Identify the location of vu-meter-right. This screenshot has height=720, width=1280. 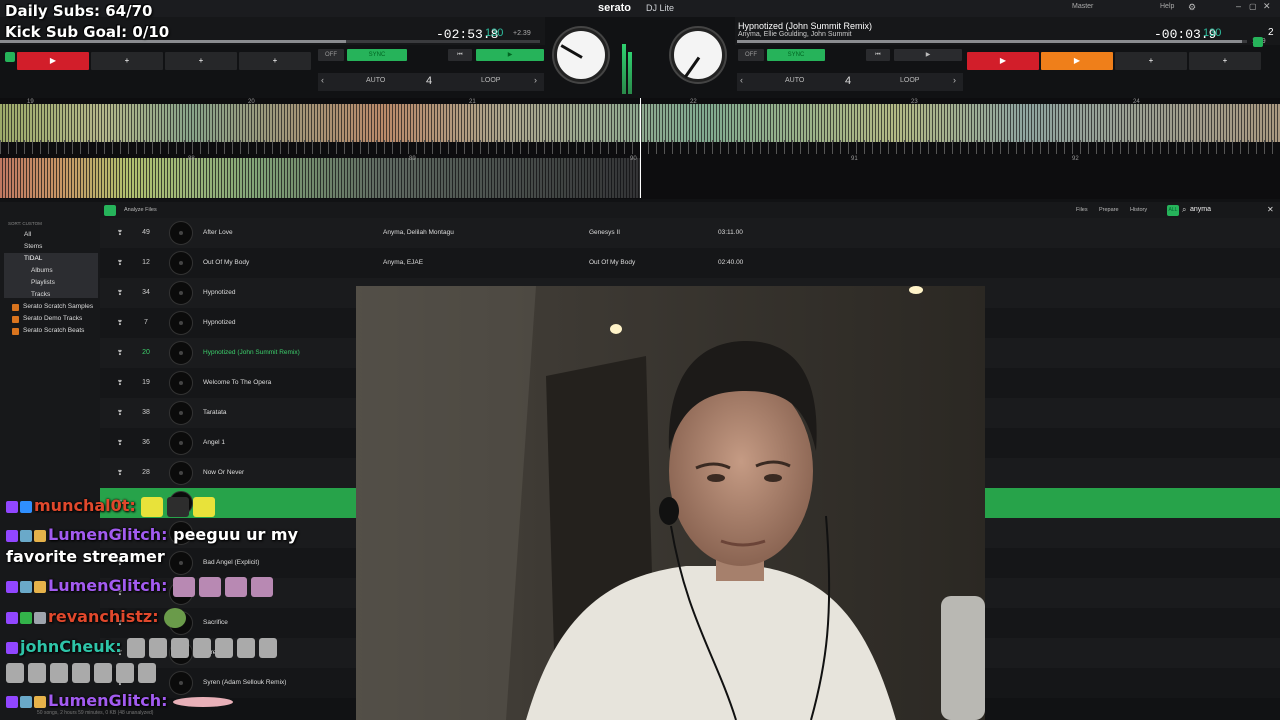
(630, 73).